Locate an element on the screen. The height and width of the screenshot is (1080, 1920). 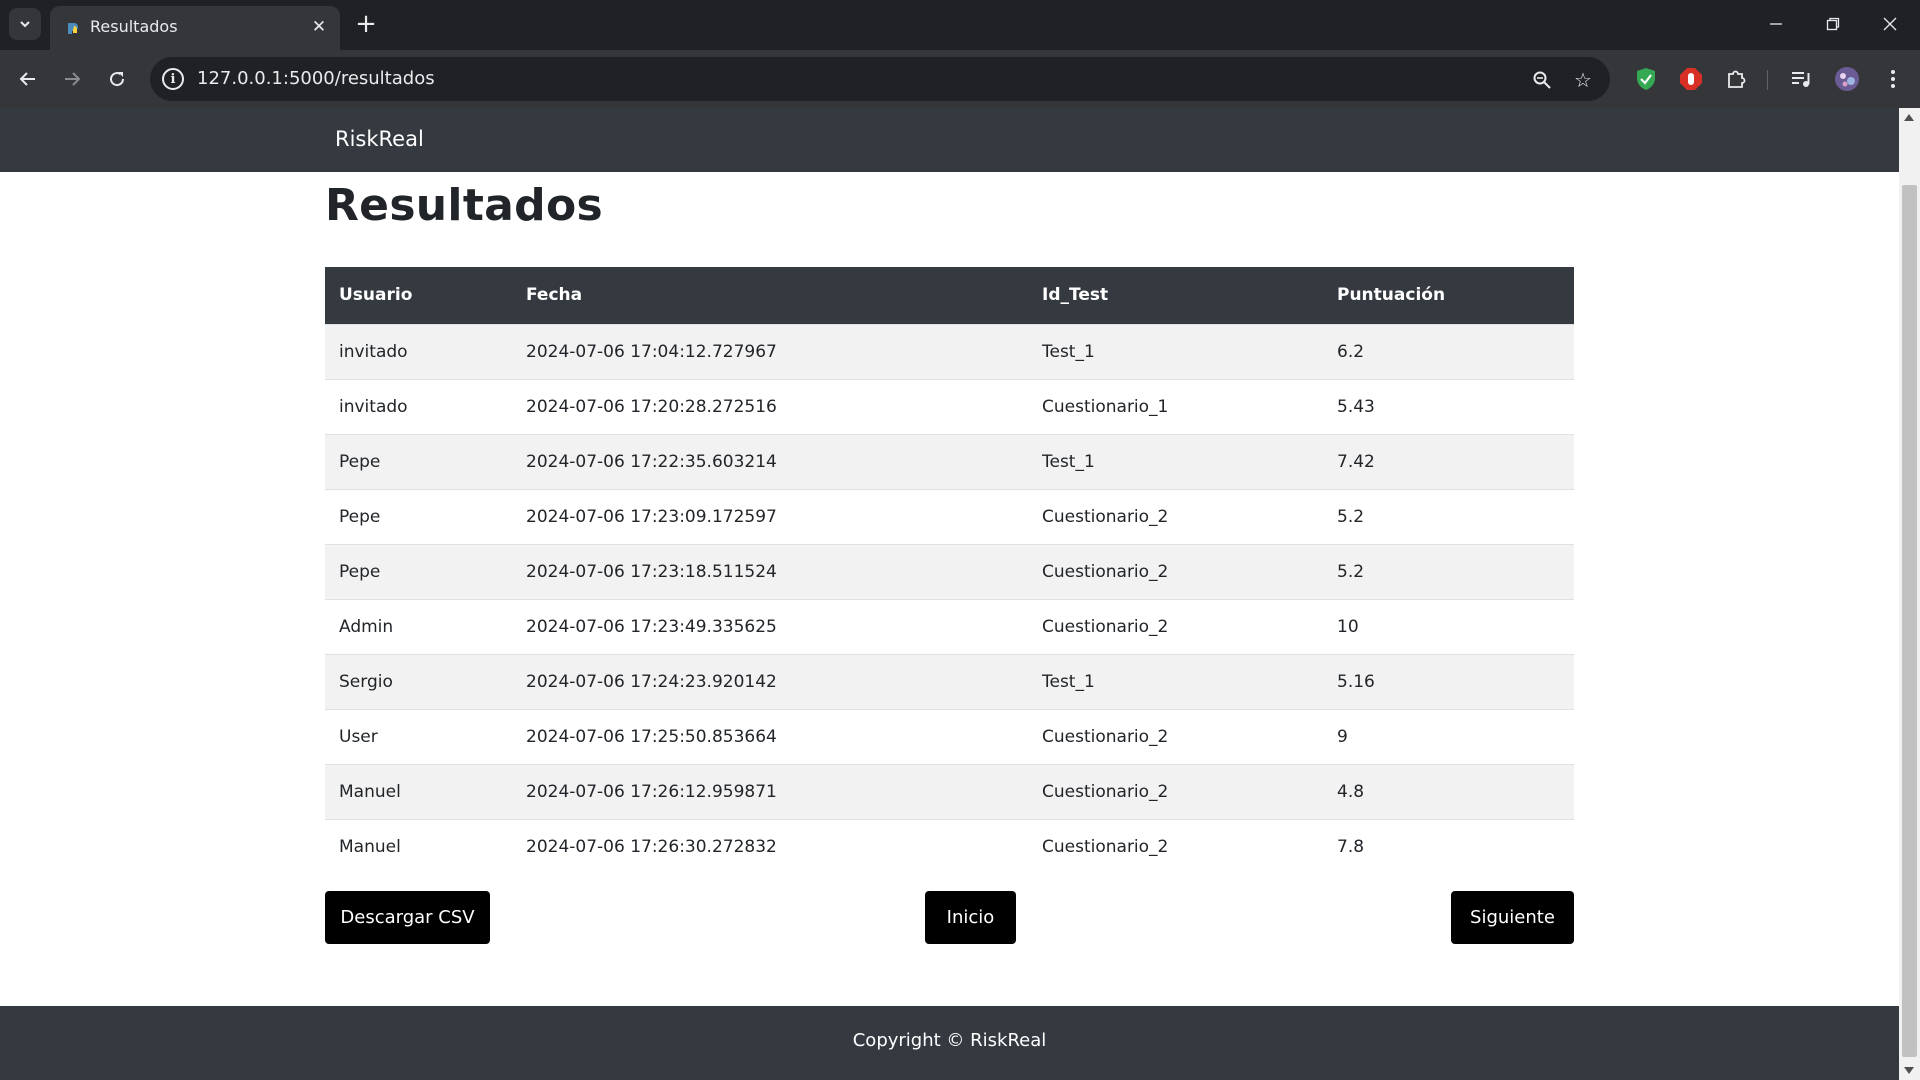
navbar: RiskReal is located at coordinates (949, 140).